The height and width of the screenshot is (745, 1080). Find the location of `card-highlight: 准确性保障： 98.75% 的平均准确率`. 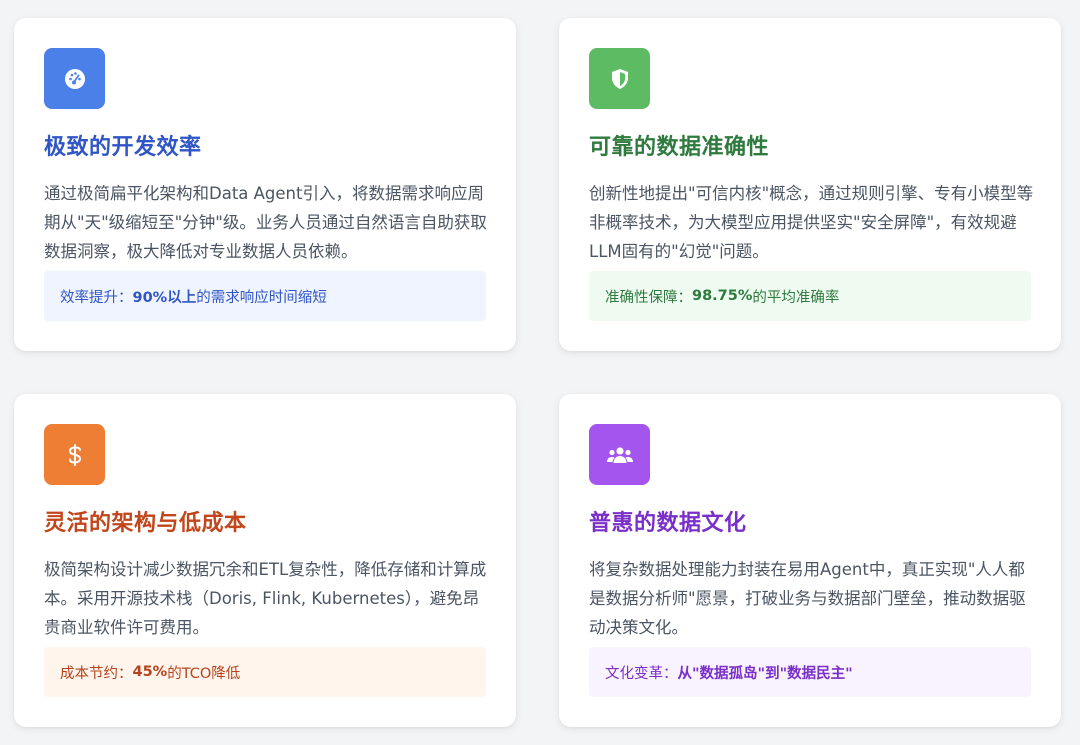

card-highlight: 准确性保障： 98.75% 的平均准确率 is located at coordinates (810, 296).